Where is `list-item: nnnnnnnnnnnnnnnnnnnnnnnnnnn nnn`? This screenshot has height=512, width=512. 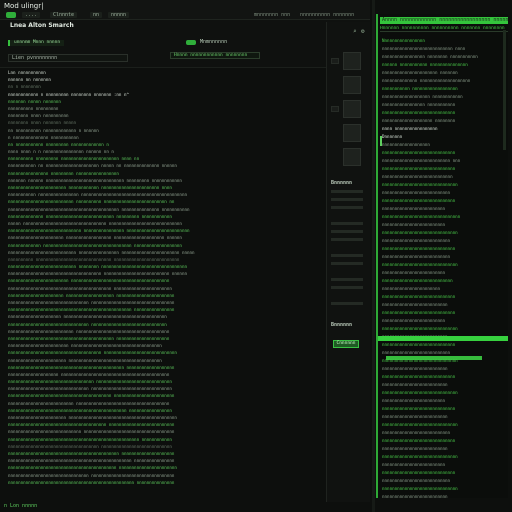
list-item: nnnnnnnnnnnnnnnnnnnnnnnnnnn nnn is located at coordinates (444, 160).